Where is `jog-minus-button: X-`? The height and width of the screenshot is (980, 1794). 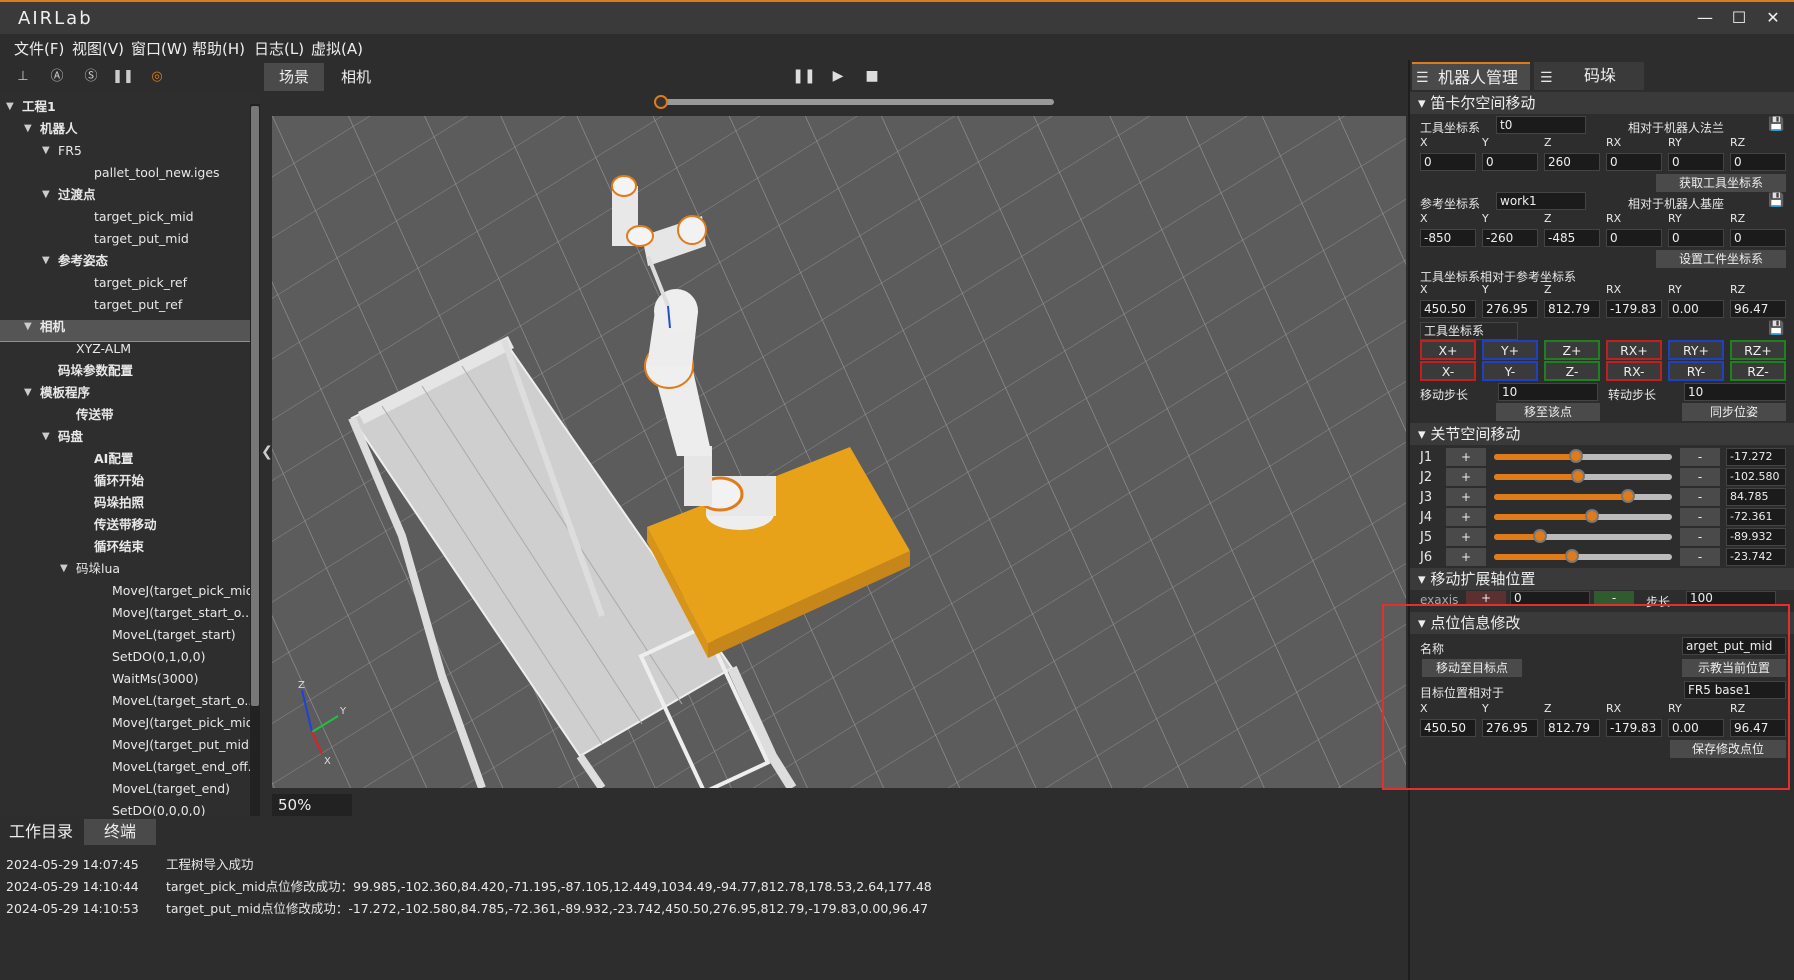
jog-minus-button: X- is located at coordinates (1448, 371).